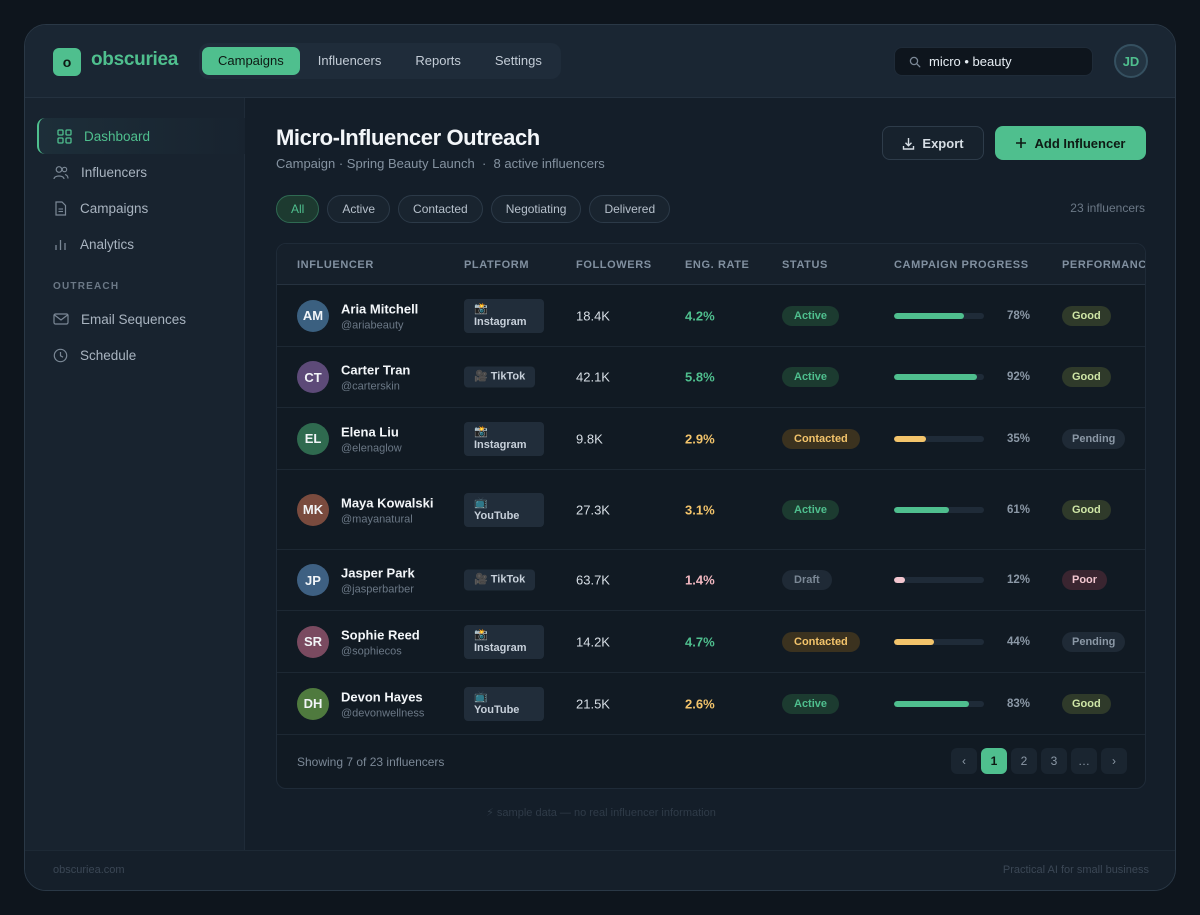  I want to click on influencer-name: Aria Mitchell, so click(391, 309).